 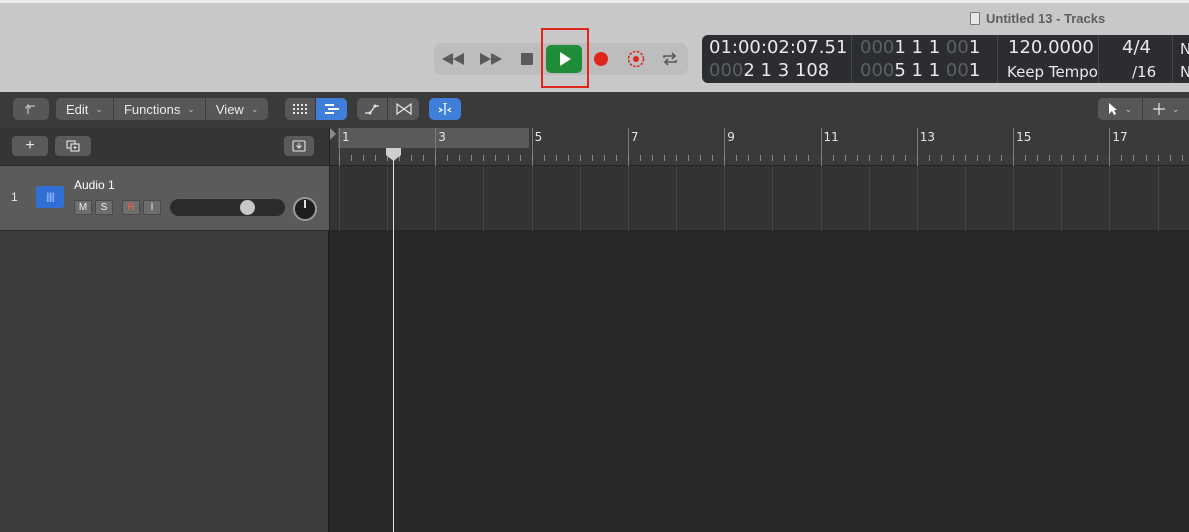 What do you see at coordinates (393, 340) in the screenshot?
I see `playhead-line` at bounding box center [393, 340].